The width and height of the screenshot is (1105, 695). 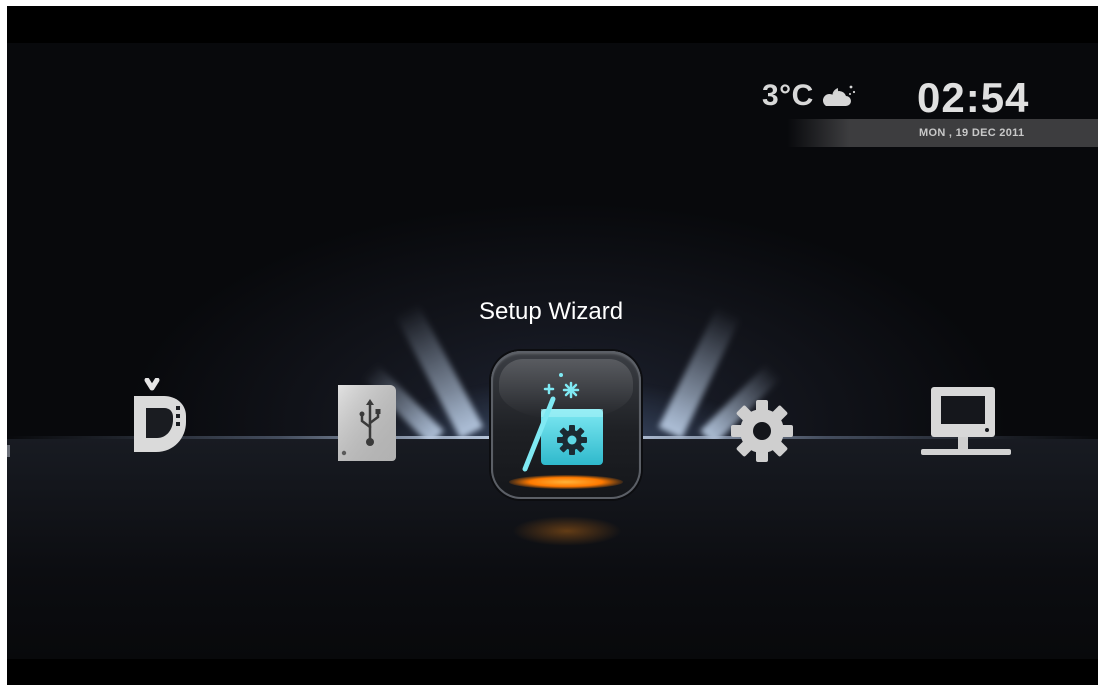 I want to click on clock-date: MON , 19 DEC 2011, so click(x=972, y=133).